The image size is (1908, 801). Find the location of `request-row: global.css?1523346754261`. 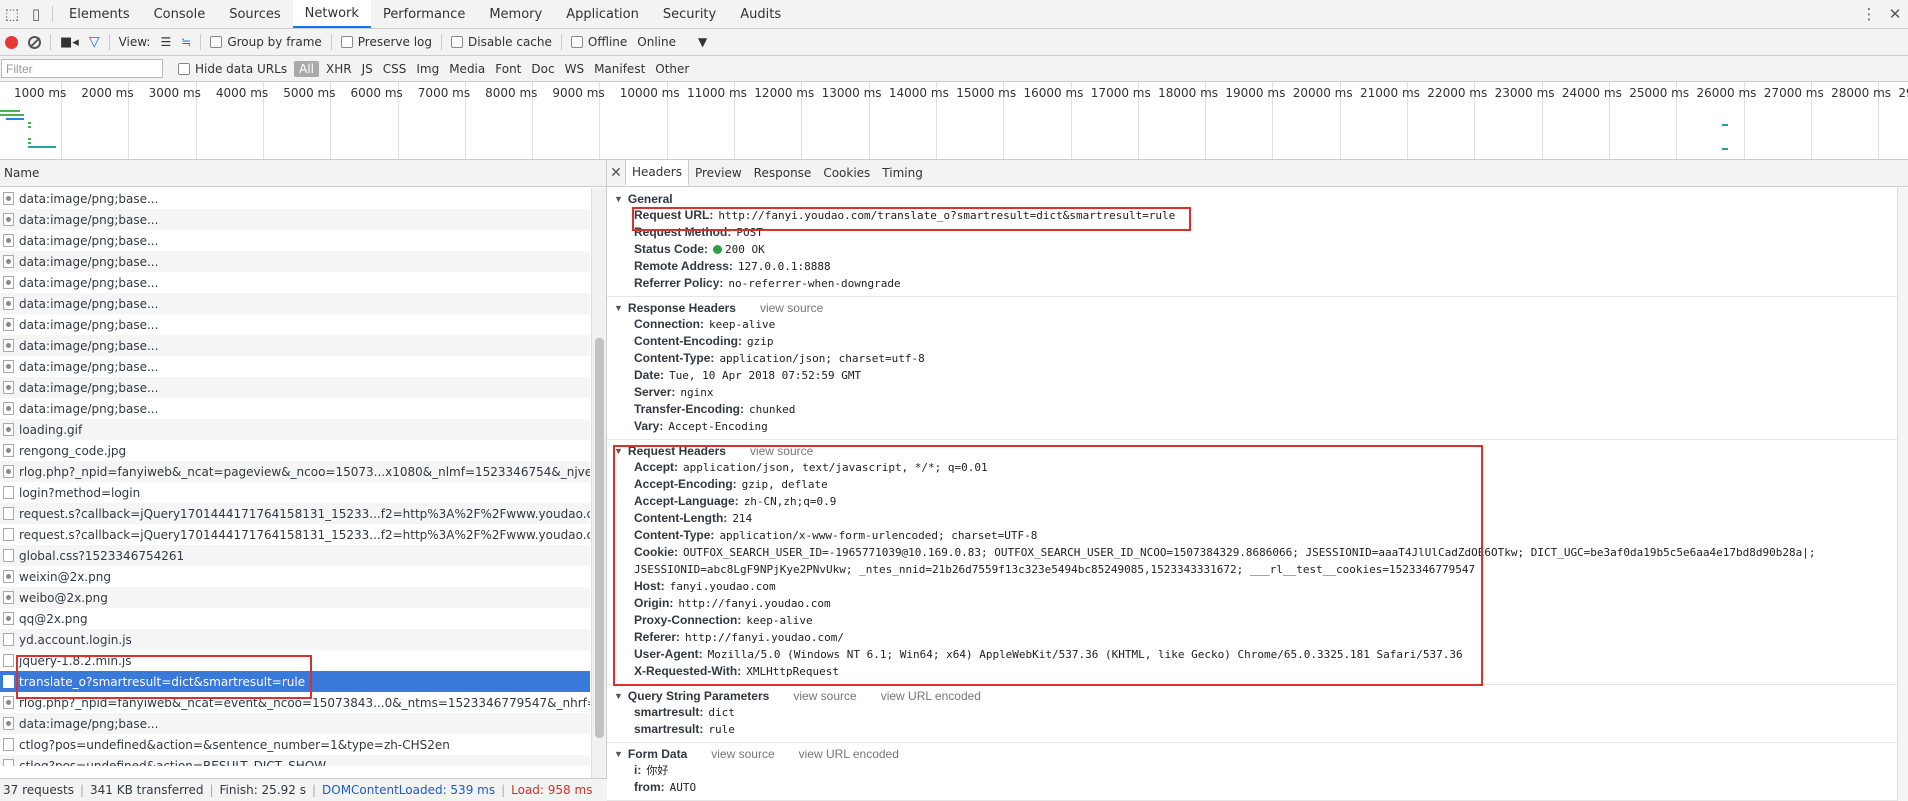

request-row: global.css?1523346754261 is located at coordinates (295, 555).